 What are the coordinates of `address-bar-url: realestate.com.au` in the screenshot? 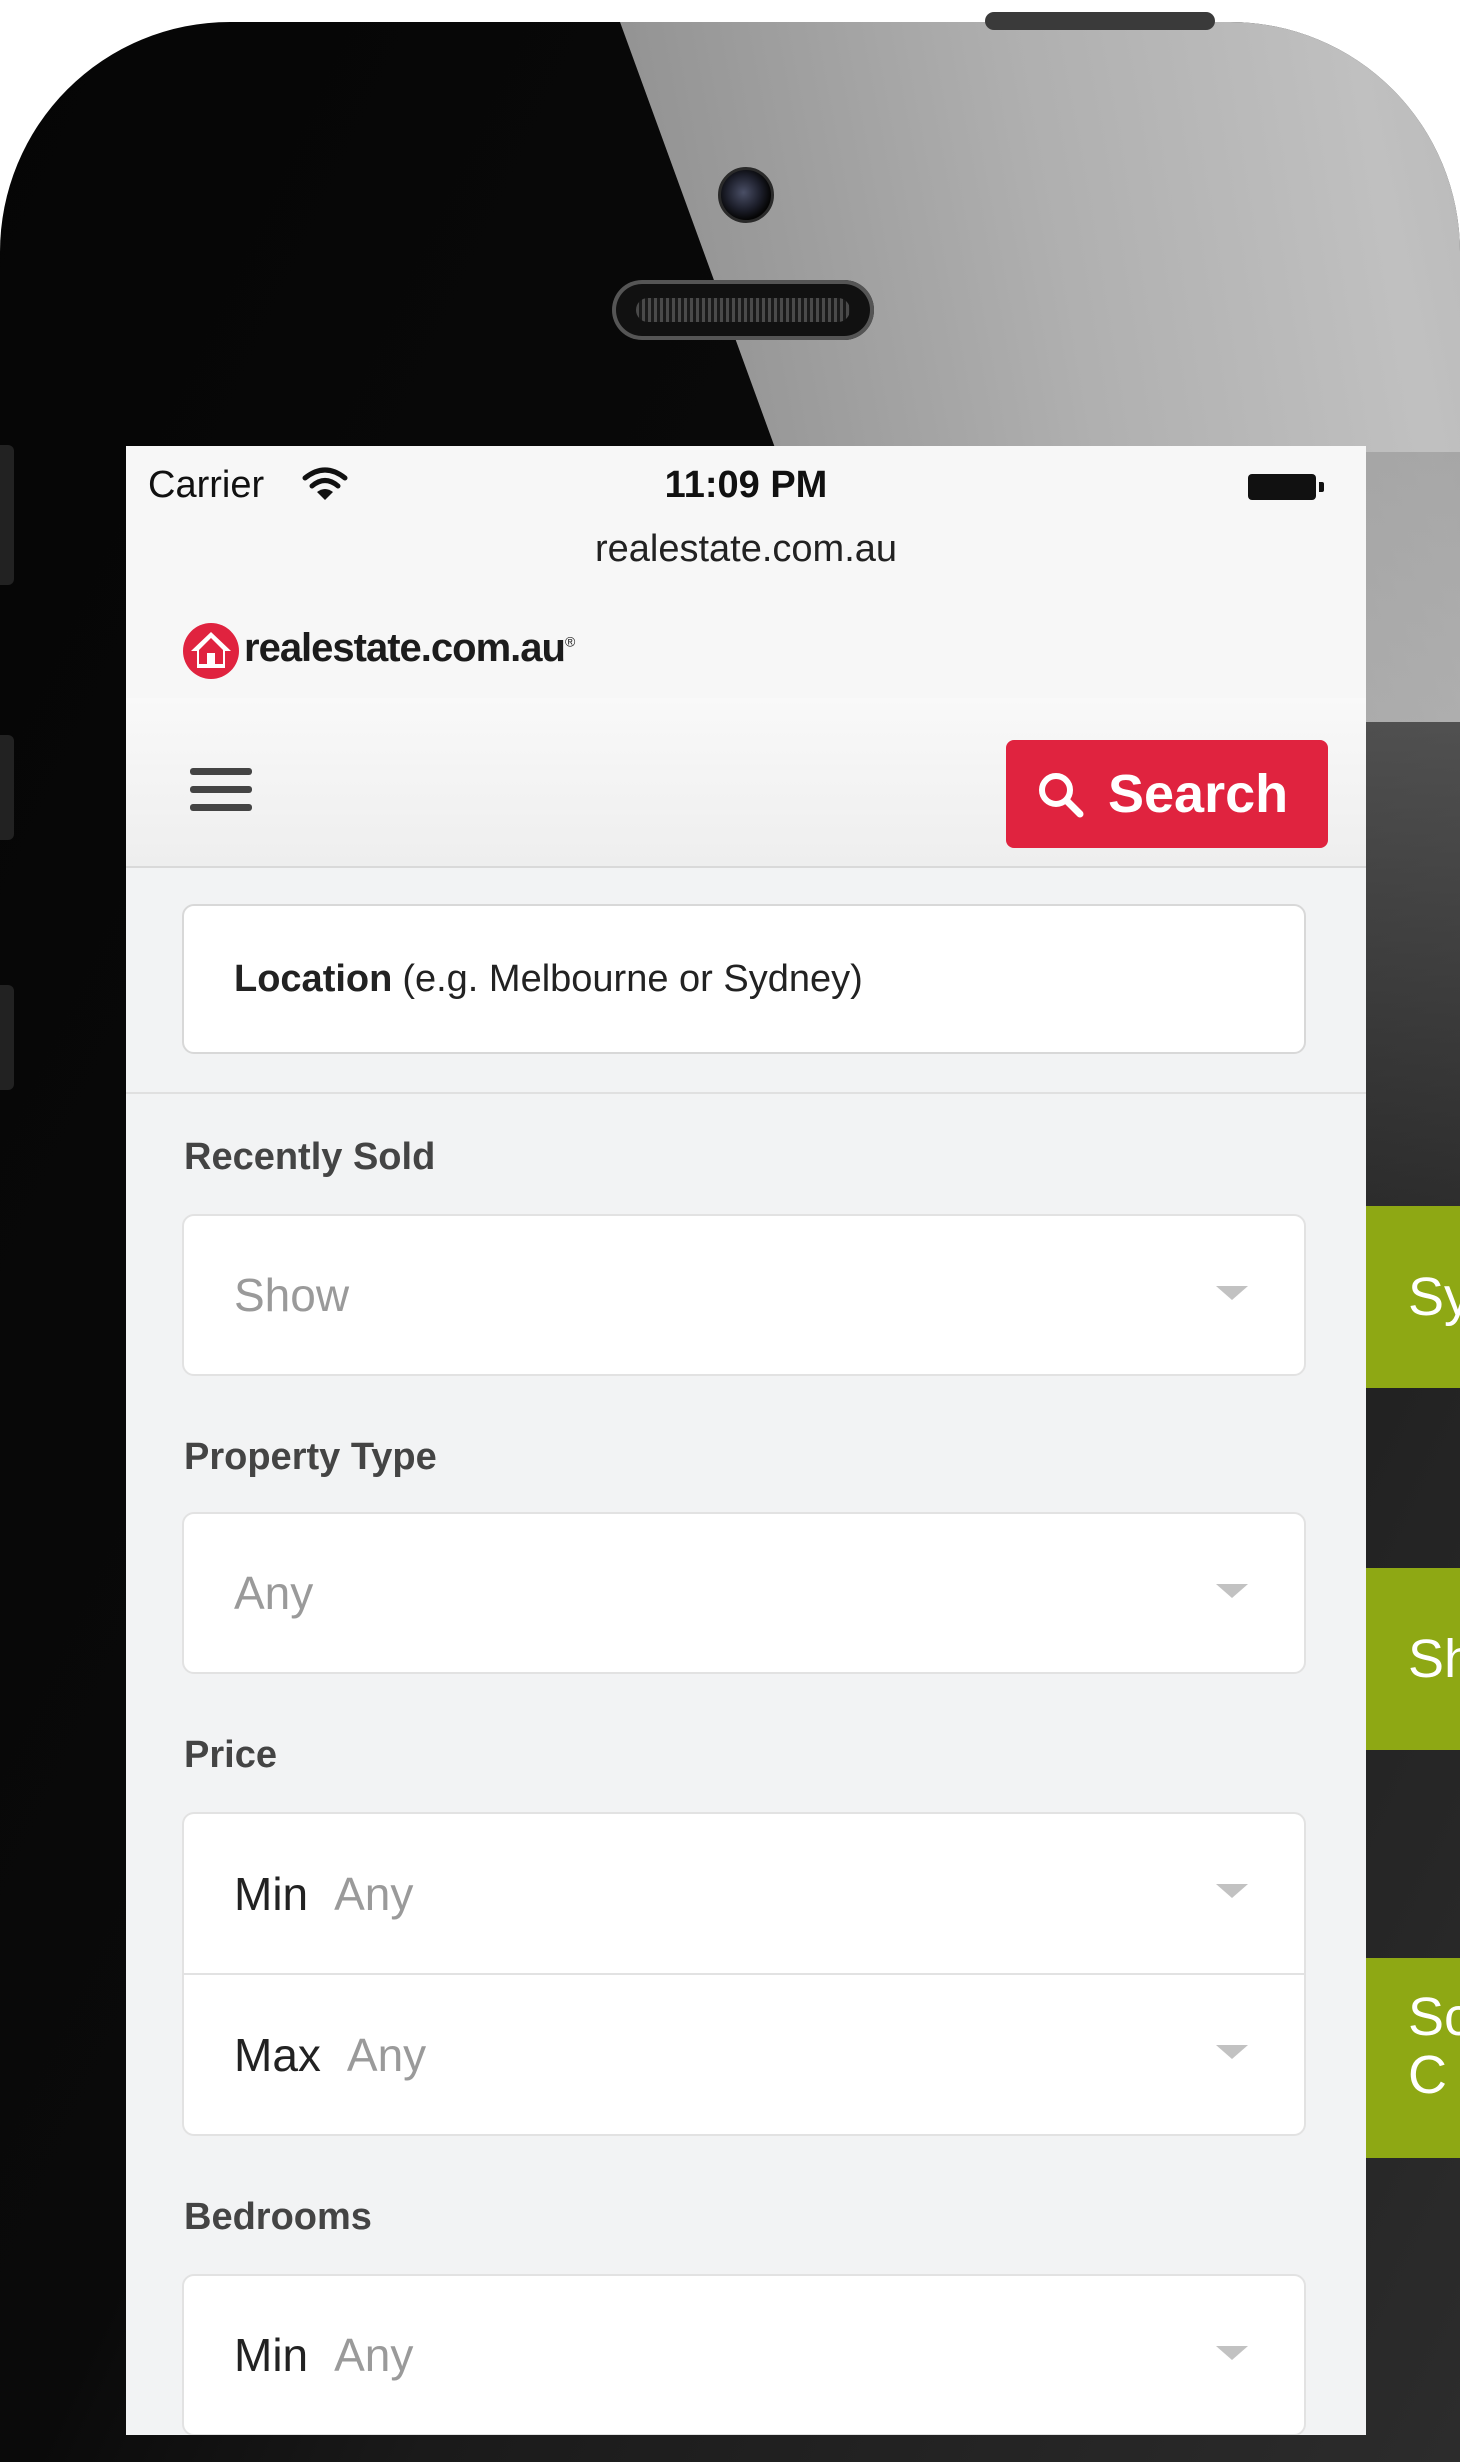 It's located at (746, 549).